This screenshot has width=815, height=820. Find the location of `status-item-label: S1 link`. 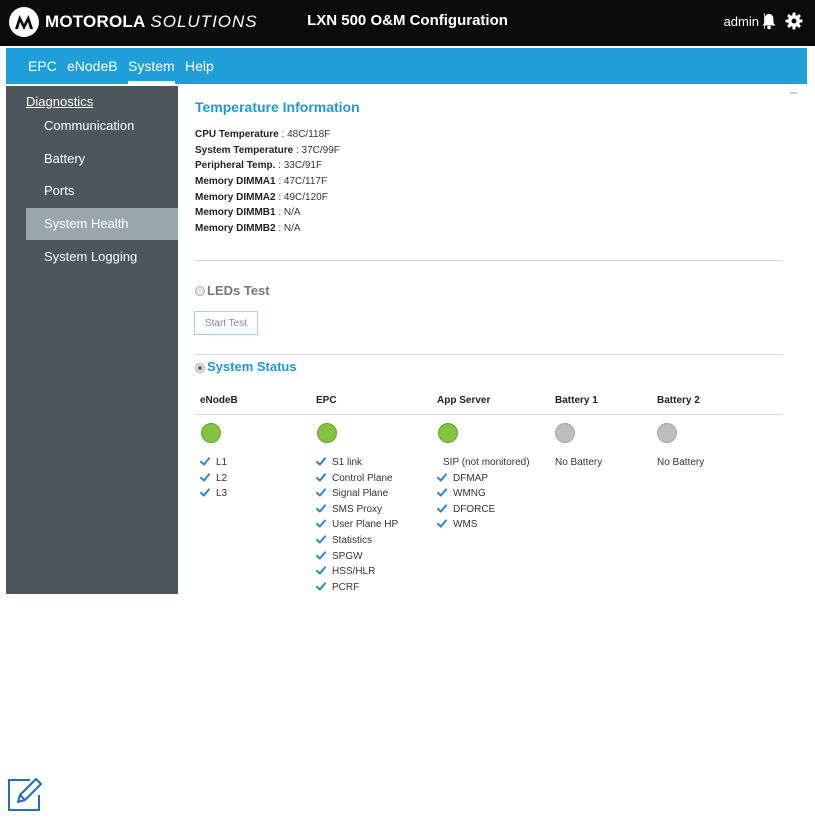

status-item-label: S1 link is located at coordinates (347, 462).